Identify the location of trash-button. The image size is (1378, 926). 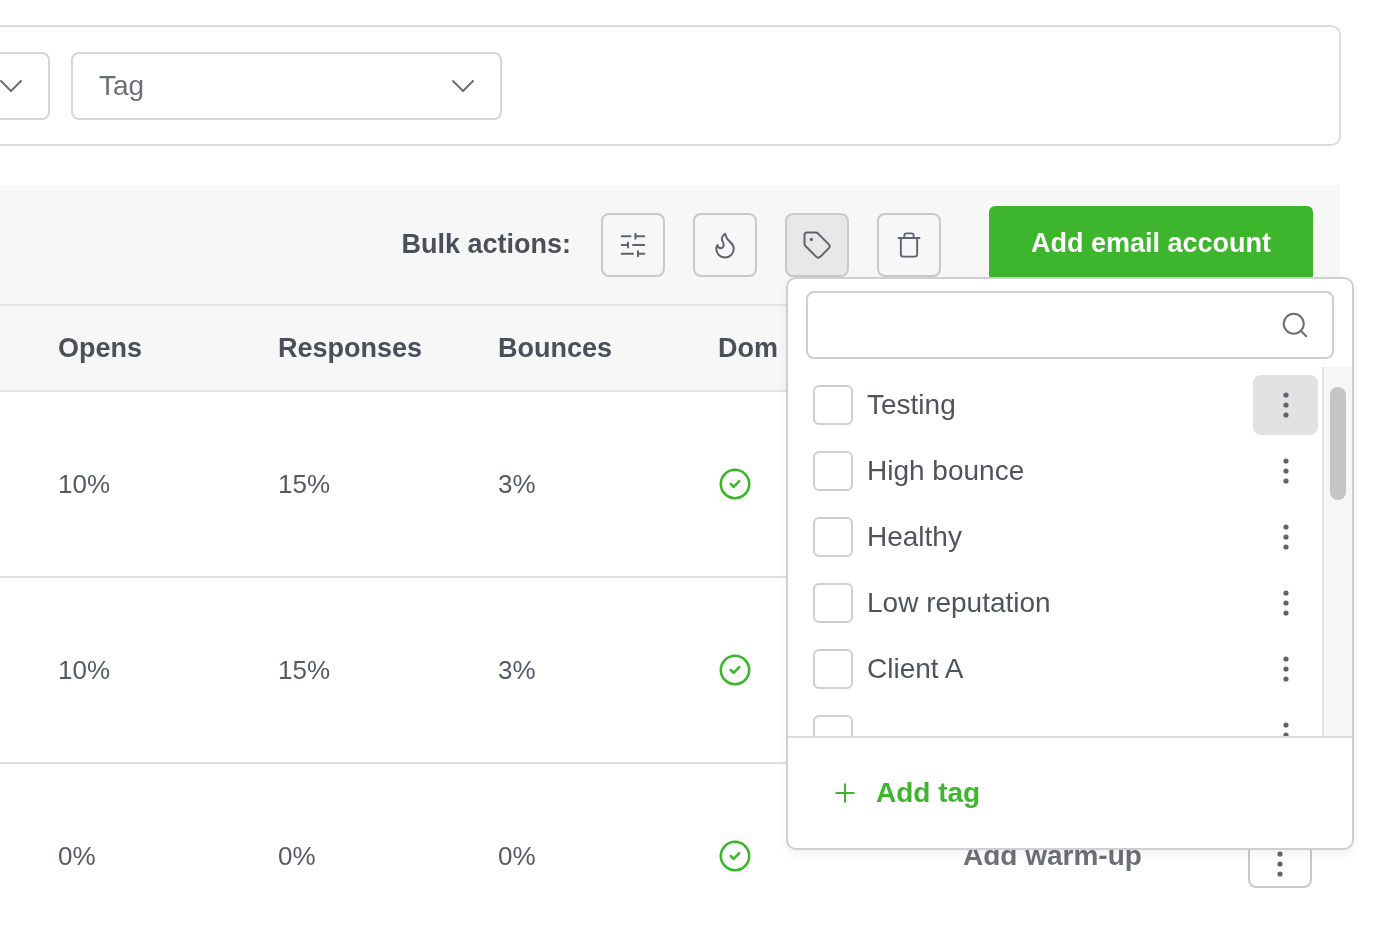
(909, 244).